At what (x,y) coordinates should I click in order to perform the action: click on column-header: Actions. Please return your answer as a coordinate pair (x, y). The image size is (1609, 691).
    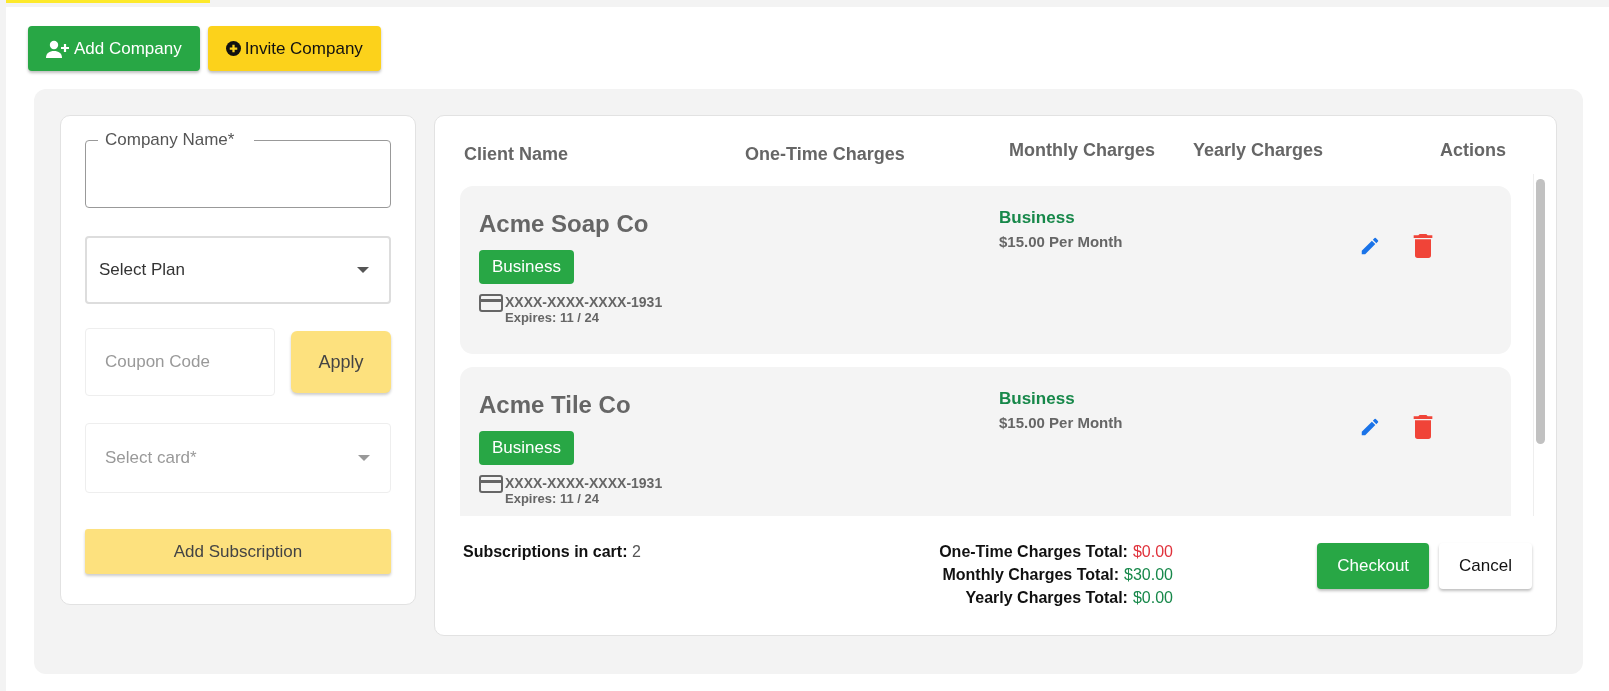
    Looking at the image, I should click on (1473, 150).